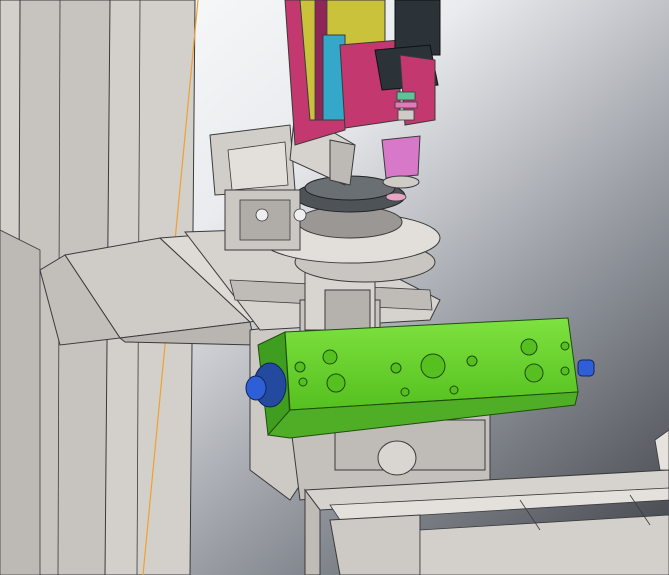 The width and height of the screenshot is (669, 575). Describe the element at coordinates (397, 458) in the screenshot. I see `roller-wheel` at that location.